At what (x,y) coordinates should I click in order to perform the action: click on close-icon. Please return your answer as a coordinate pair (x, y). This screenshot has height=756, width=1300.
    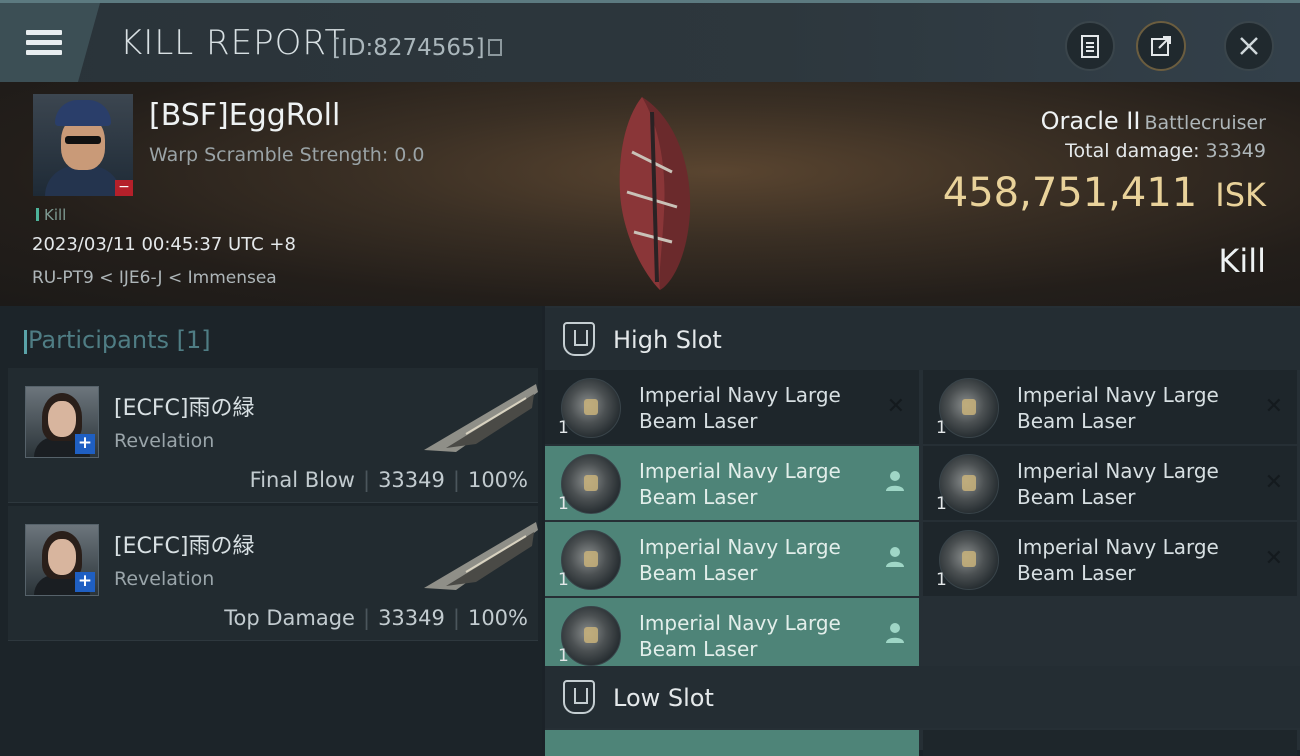
    Looking at the image, I should click on (1249, 46).